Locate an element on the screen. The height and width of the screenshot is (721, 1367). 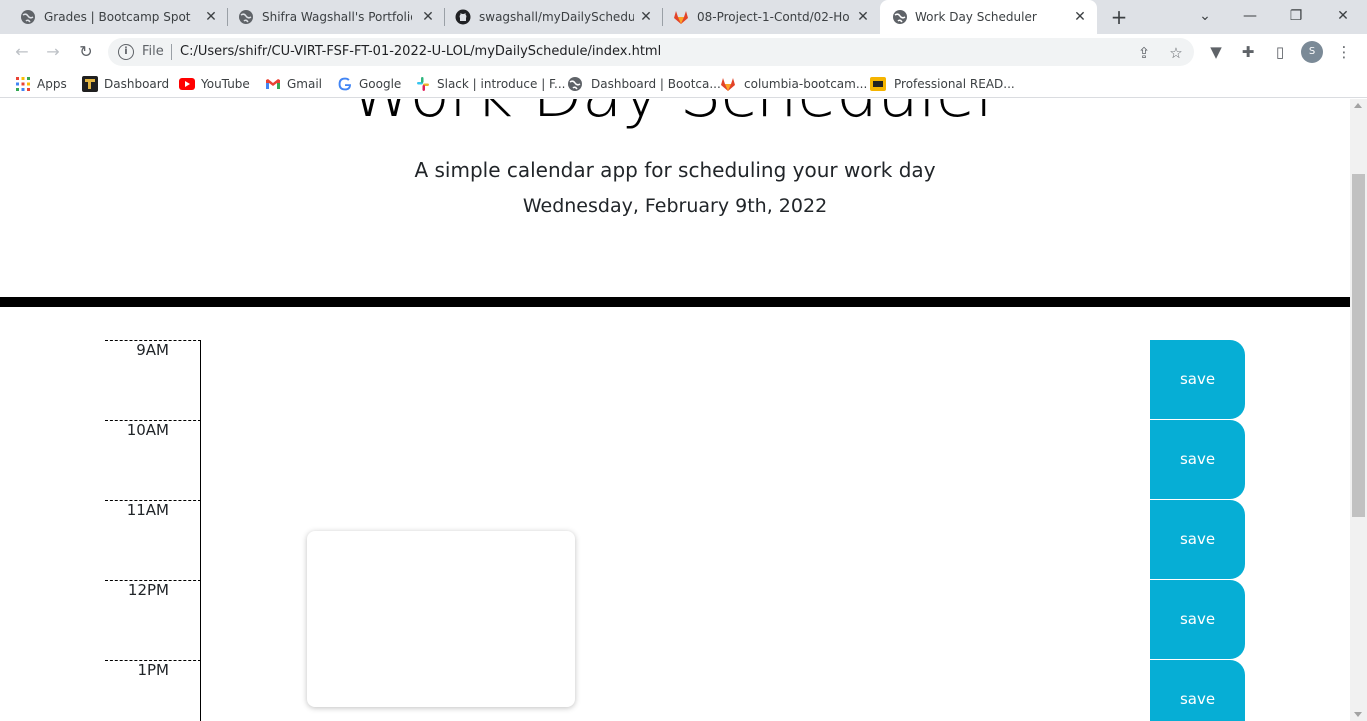
page-title: Work Day Scheduler is located at coordinates (675, 115).